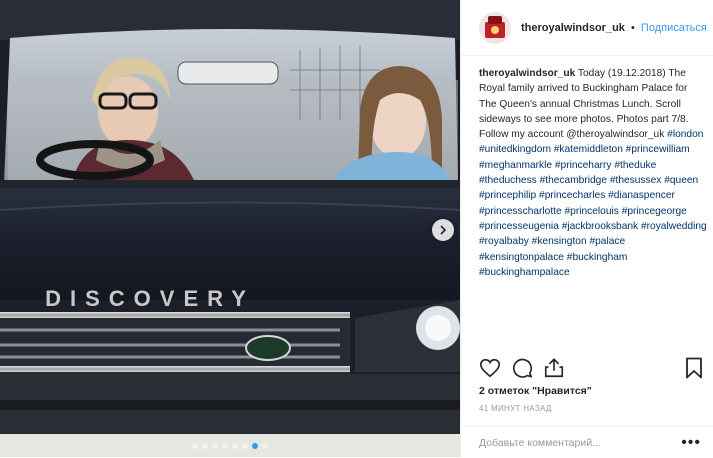 The width and height of the screenshot is (713, 458). What do you see at coordinates (580, 442) in the screenshot?
I see `comment-input` at bounding box center [580, 442].